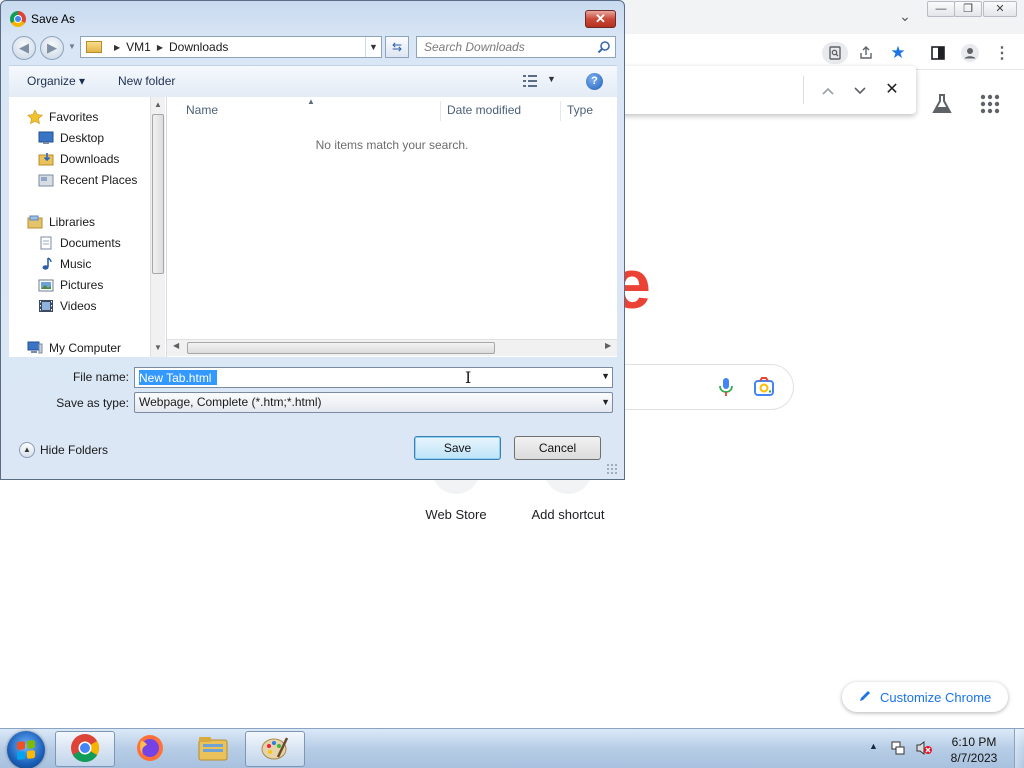 The width and height of the screenshot is (1024, 768). I want to click on tab-search-chevron-icon: ⌄, so click(905, 17).